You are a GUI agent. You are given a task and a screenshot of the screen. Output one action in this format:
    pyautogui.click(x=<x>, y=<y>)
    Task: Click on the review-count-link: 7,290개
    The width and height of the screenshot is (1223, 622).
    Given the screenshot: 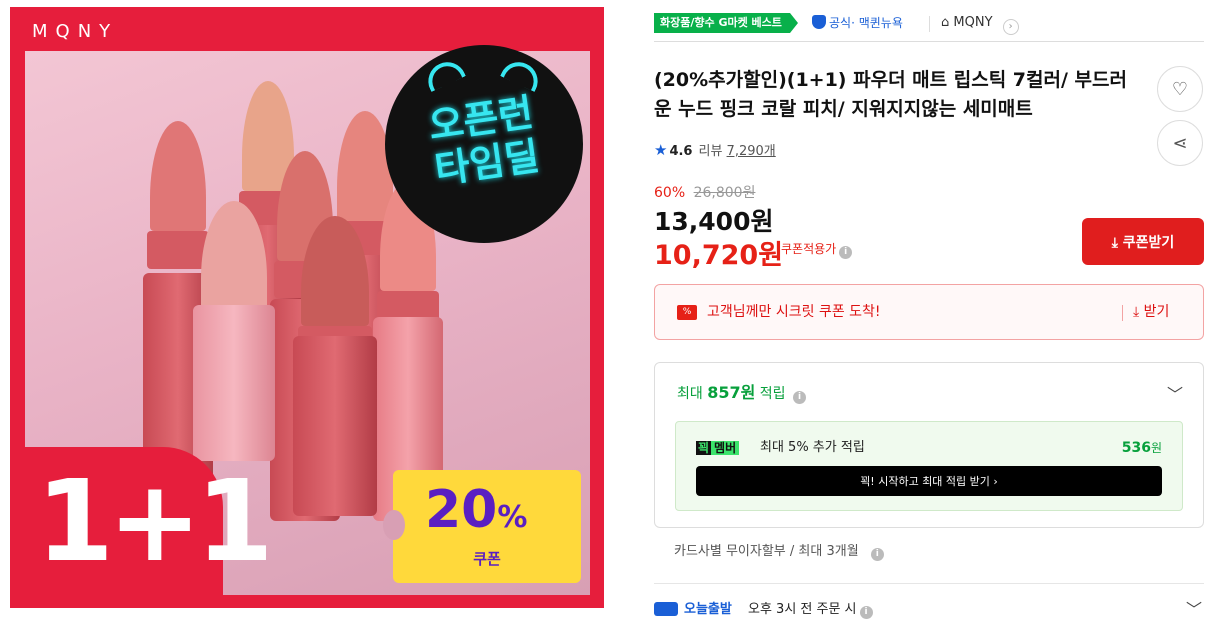 What is the action you would take?
    pyautogui.click(x=751, y=151)
    